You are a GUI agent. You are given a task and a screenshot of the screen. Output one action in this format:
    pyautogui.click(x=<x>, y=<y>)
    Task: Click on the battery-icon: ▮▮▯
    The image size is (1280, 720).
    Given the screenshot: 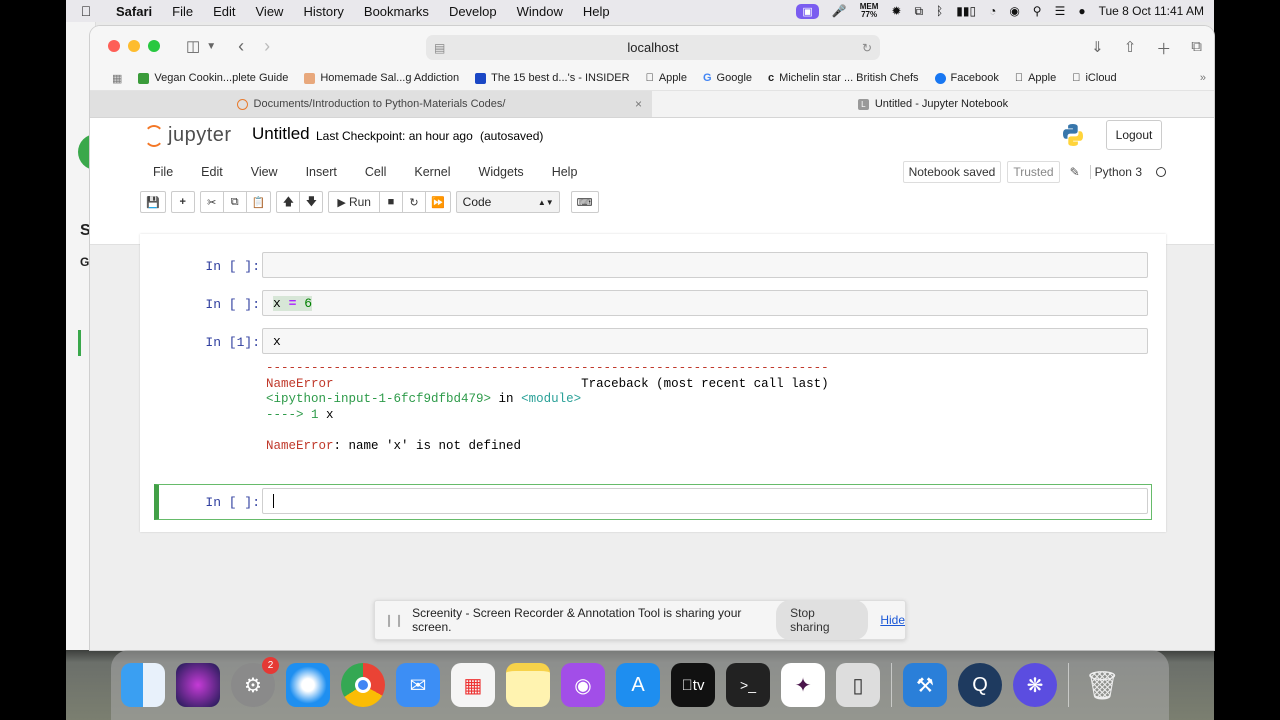 What is the action you would take?
    pyautogui.click(x=966, y=11)
    